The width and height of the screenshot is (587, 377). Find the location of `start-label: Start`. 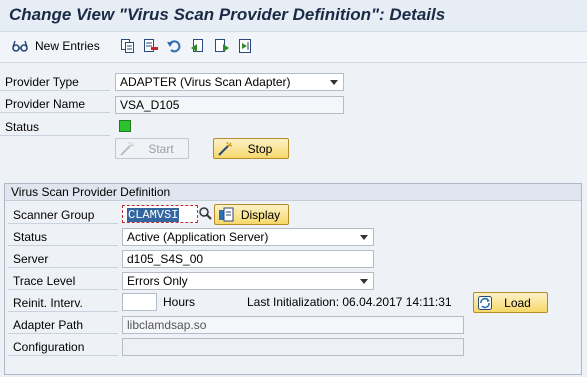

start-label: Start is located at coordinates (161, 148).